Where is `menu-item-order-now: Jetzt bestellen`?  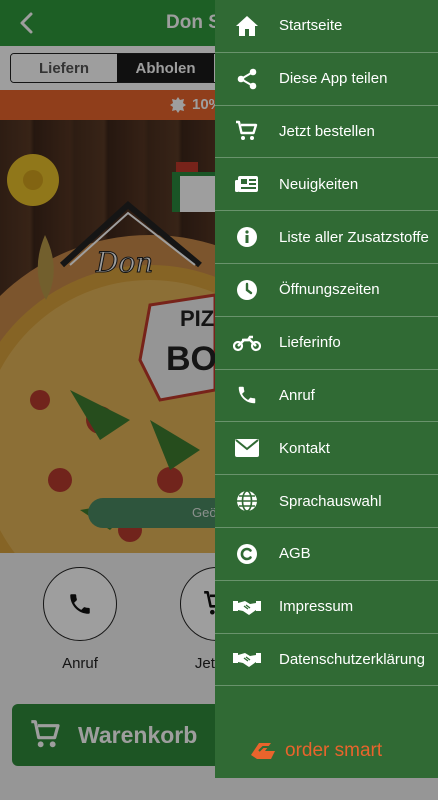
menu-item-order-now: Jetzt bestellen is located at coordinates (326, 132).